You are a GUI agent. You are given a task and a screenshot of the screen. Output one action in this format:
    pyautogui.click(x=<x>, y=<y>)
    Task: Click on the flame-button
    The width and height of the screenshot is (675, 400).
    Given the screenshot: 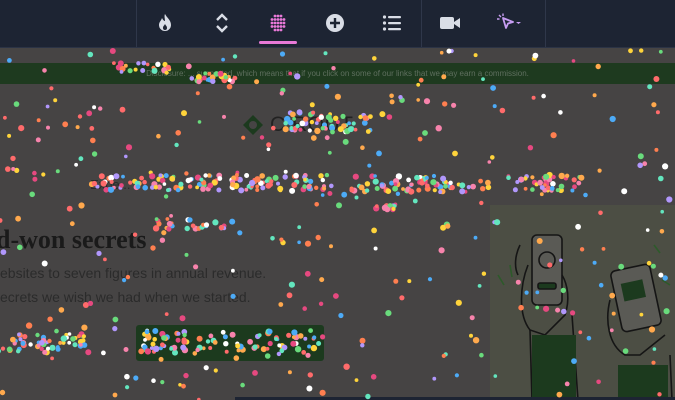 What is the action you would take?
    pyautogui.click(x=165, y=23)
    